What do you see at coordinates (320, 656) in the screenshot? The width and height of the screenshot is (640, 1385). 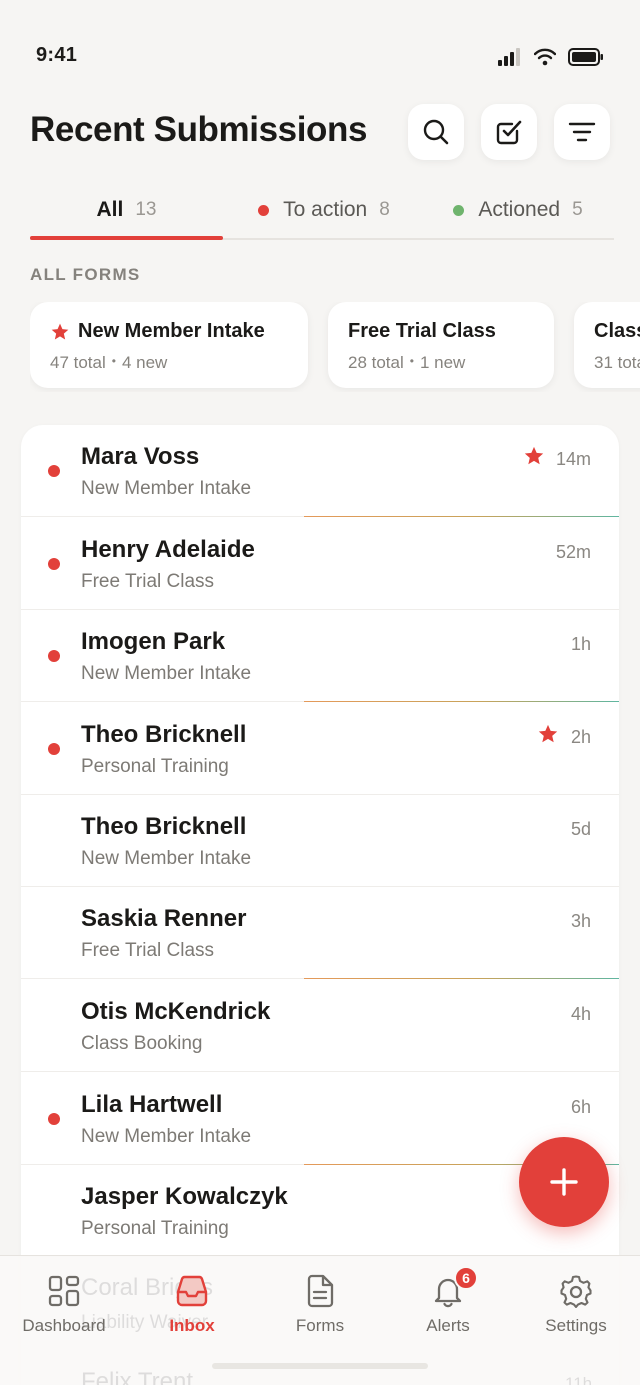 I see `submission-row: Imogen Park New Member Intake 1h` at bounding box center [320, 656].